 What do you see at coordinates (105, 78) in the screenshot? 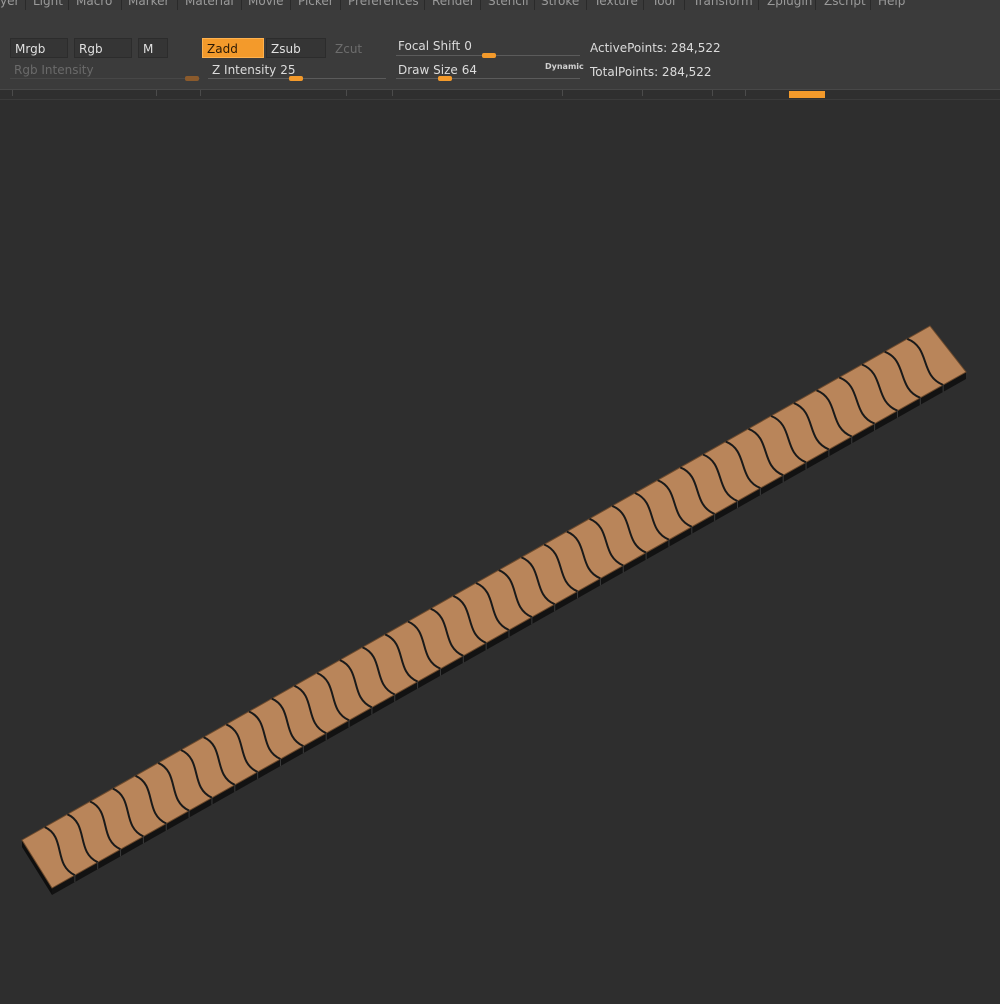
I see `rgb-intensity-track` at bounding box center [105, 78].